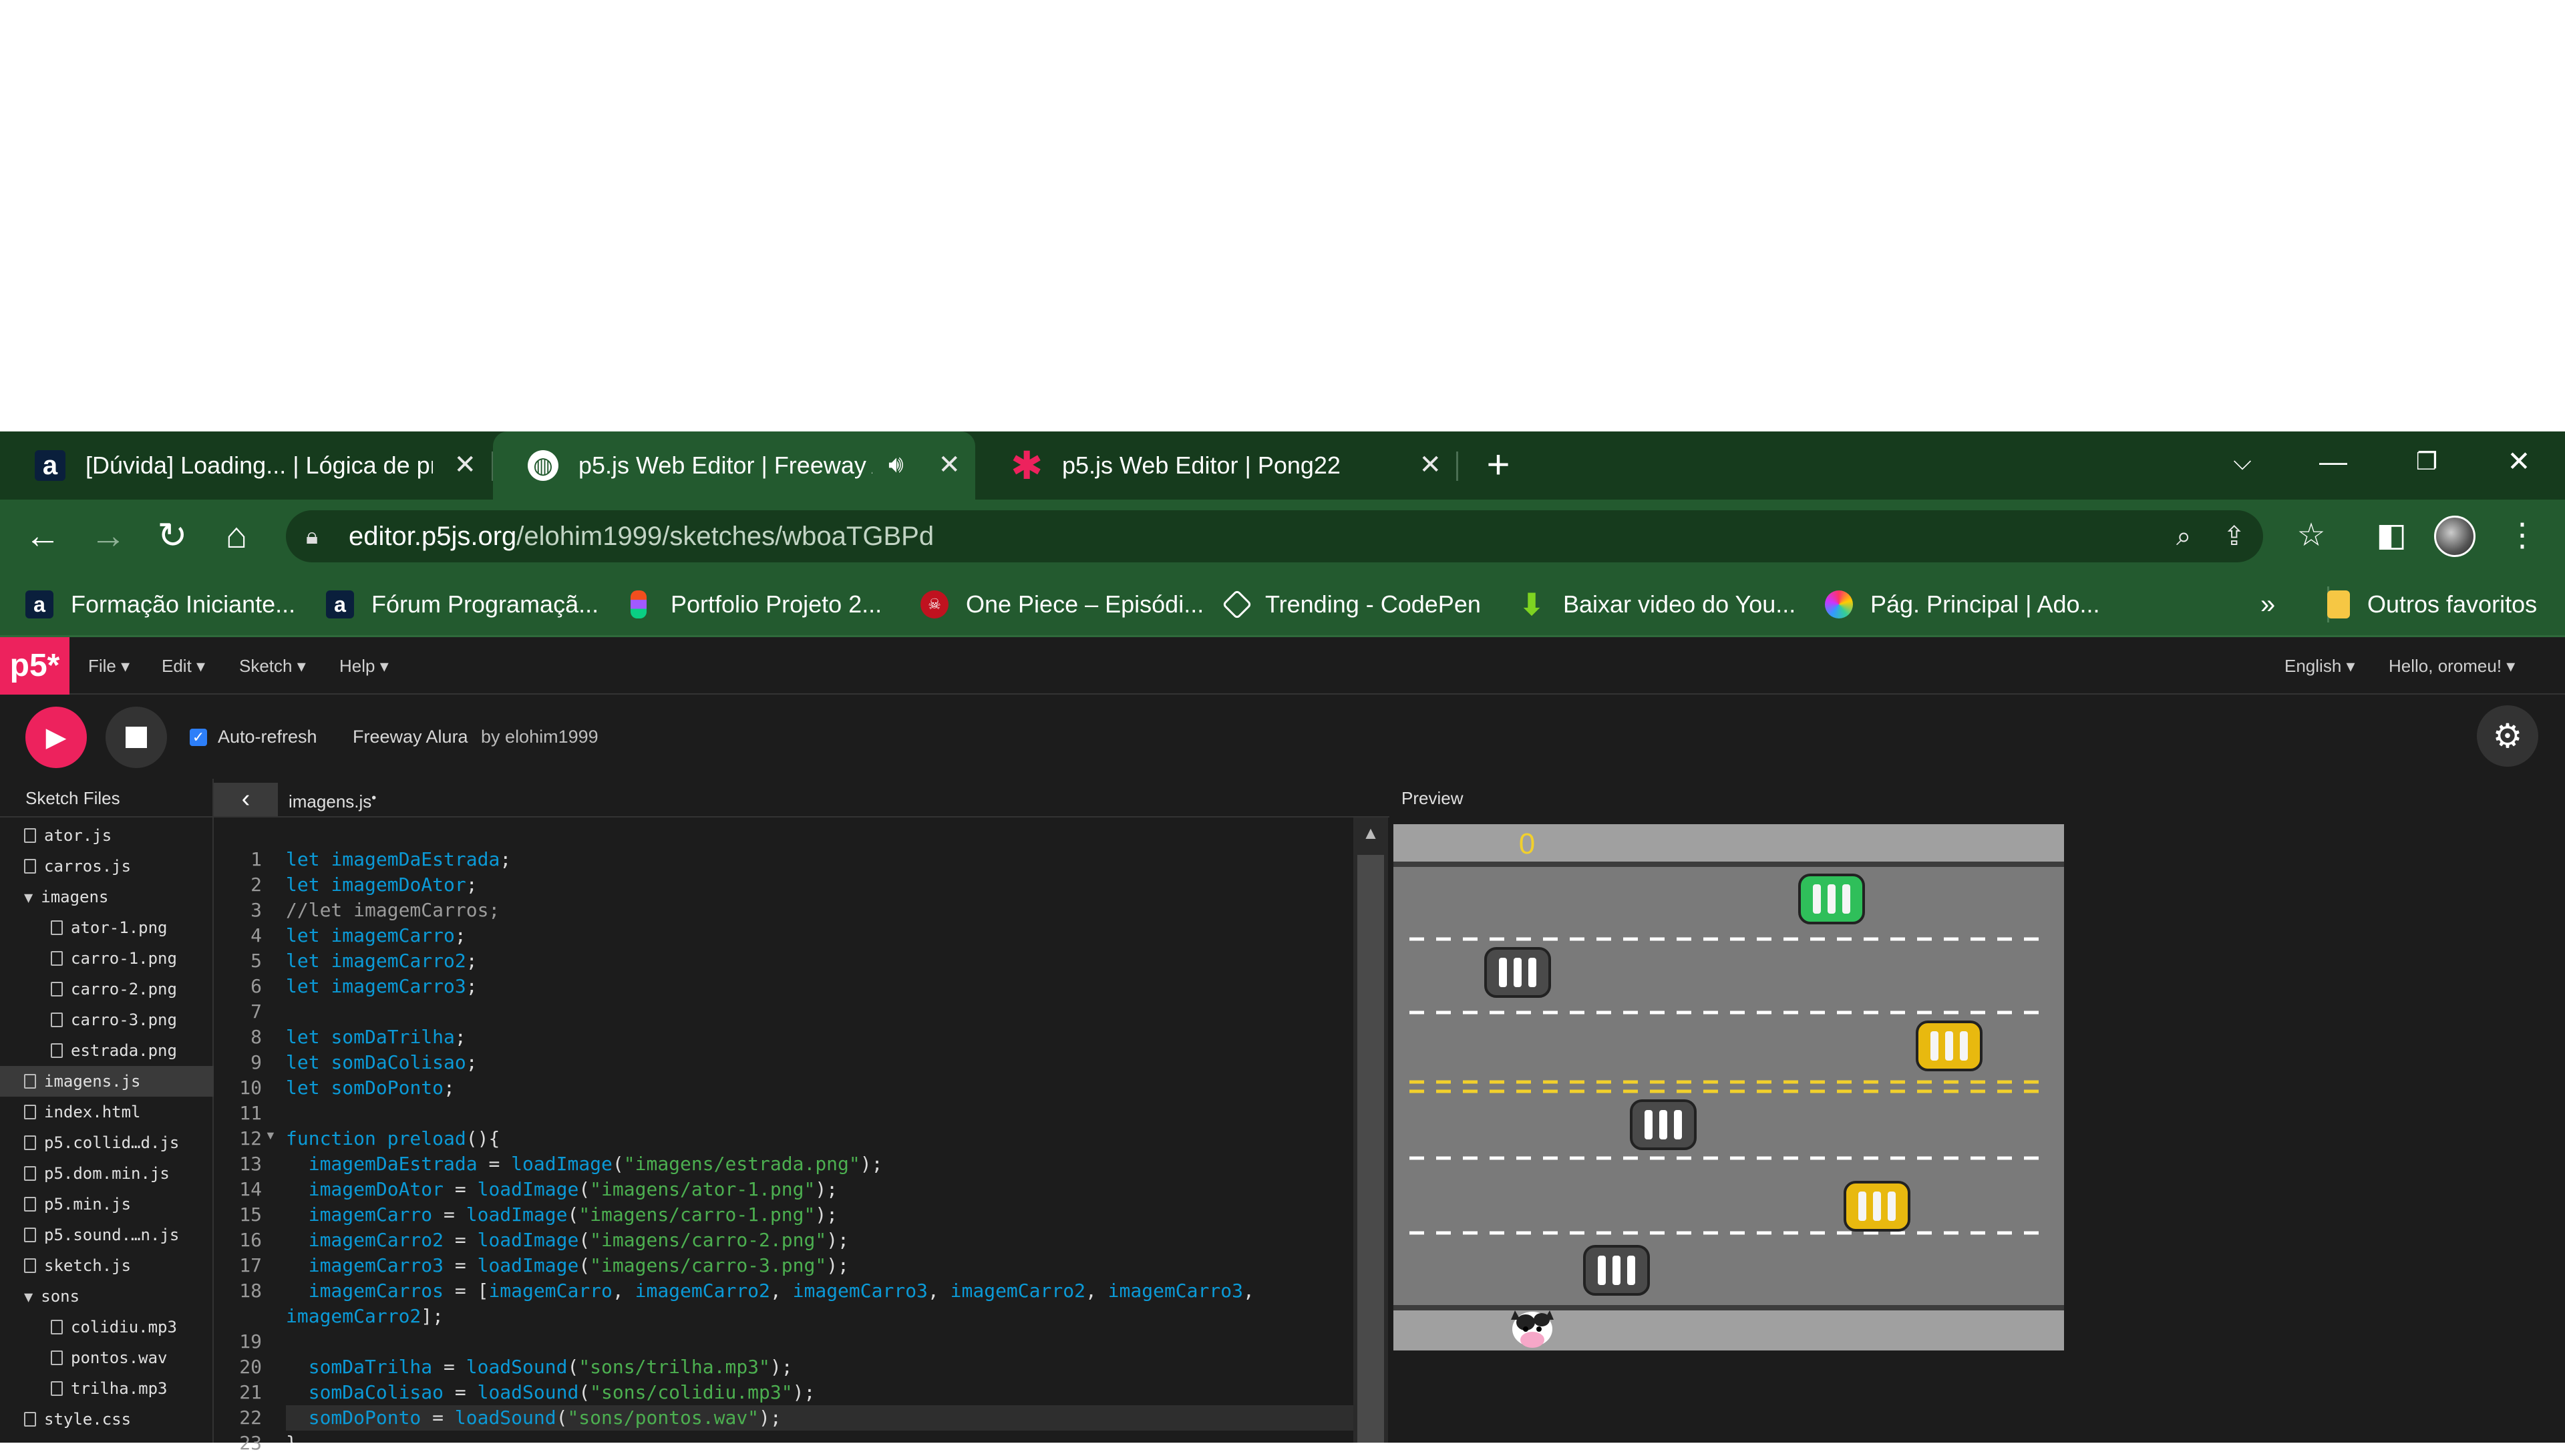 The height and width of the screenshot is (1456, 2565). Describe the element at coordinates (108, 535) in the screenshot. I see `forward-button: →` at that location.